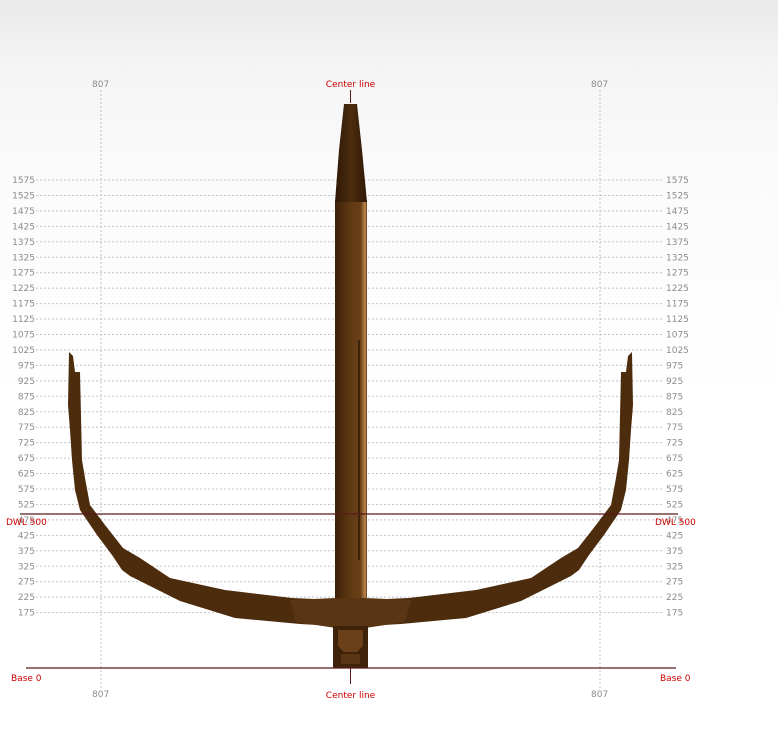 The width and height of the screenshot is (778, 743). I want to click on station-label-bottom-left: 807, so click(100, 695).